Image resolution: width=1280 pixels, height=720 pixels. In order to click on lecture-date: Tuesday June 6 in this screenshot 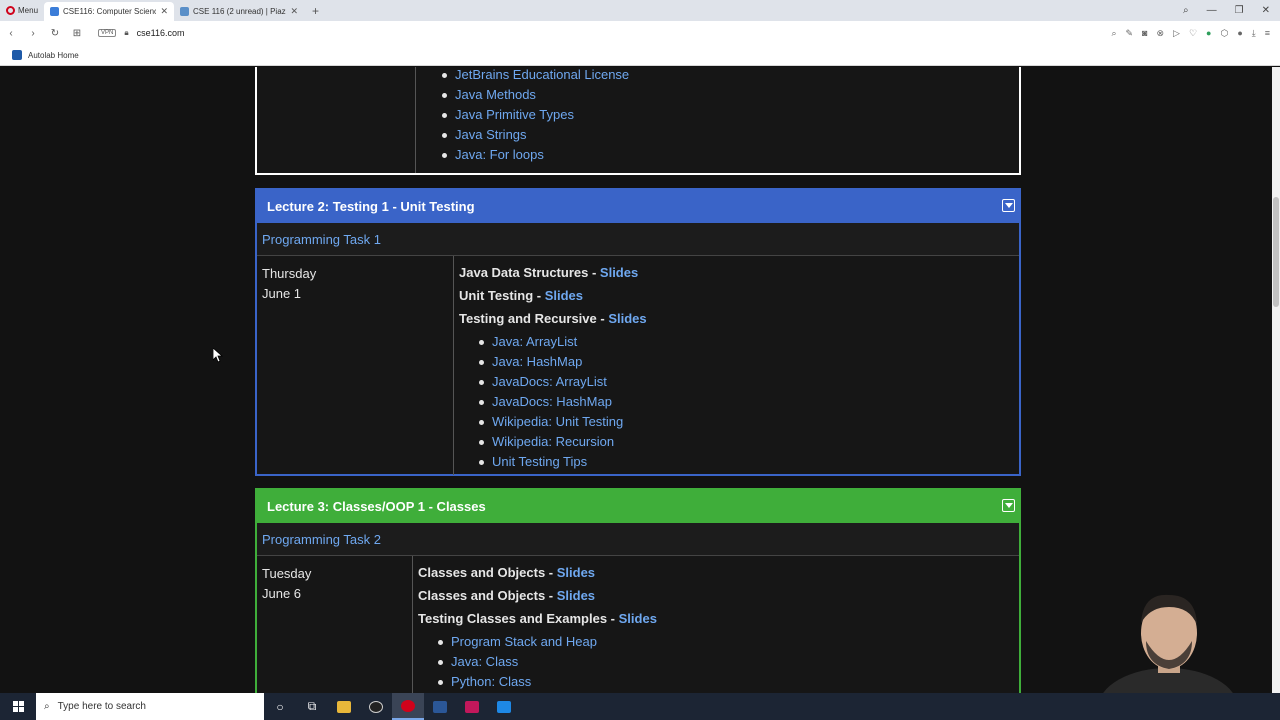, I will do `click(286, 584)`.